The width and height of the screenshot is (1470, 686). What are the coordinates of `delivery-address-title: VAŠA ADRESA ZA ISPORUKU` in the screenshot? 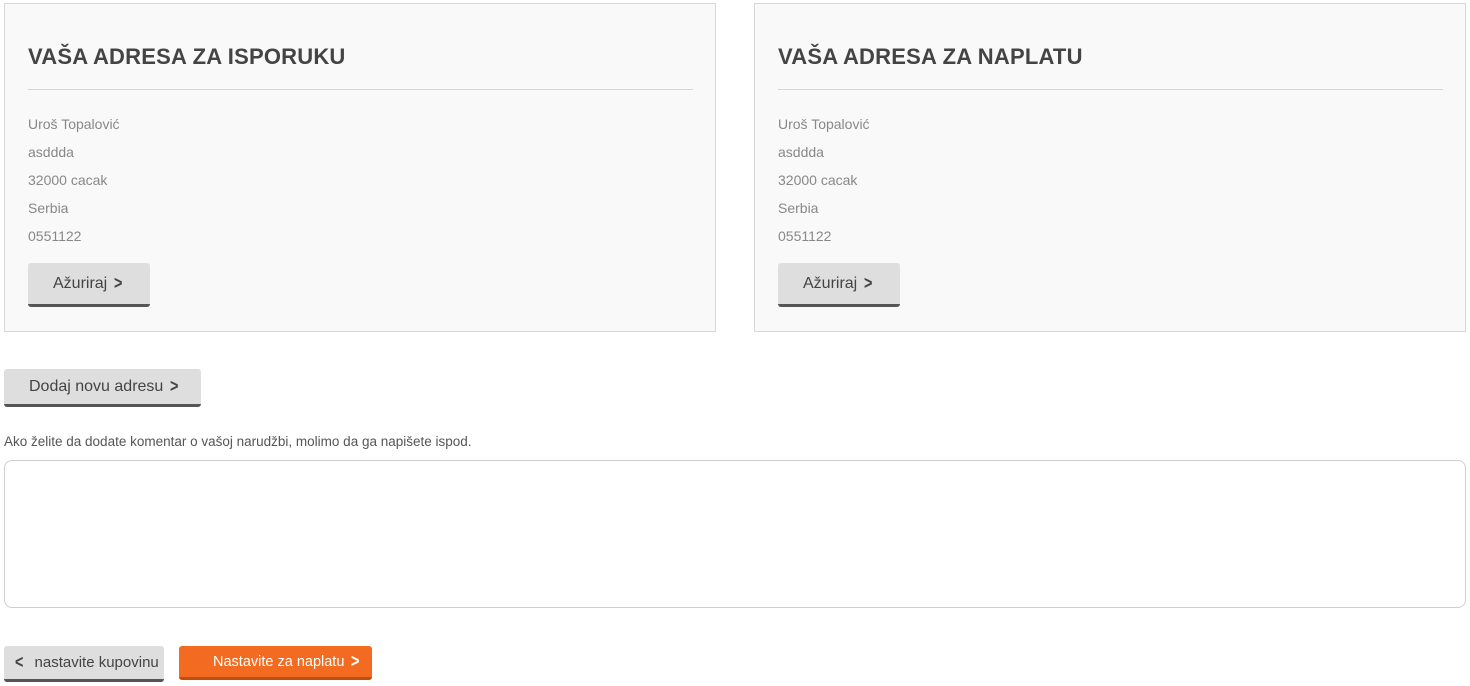 It's located at (187, 56).